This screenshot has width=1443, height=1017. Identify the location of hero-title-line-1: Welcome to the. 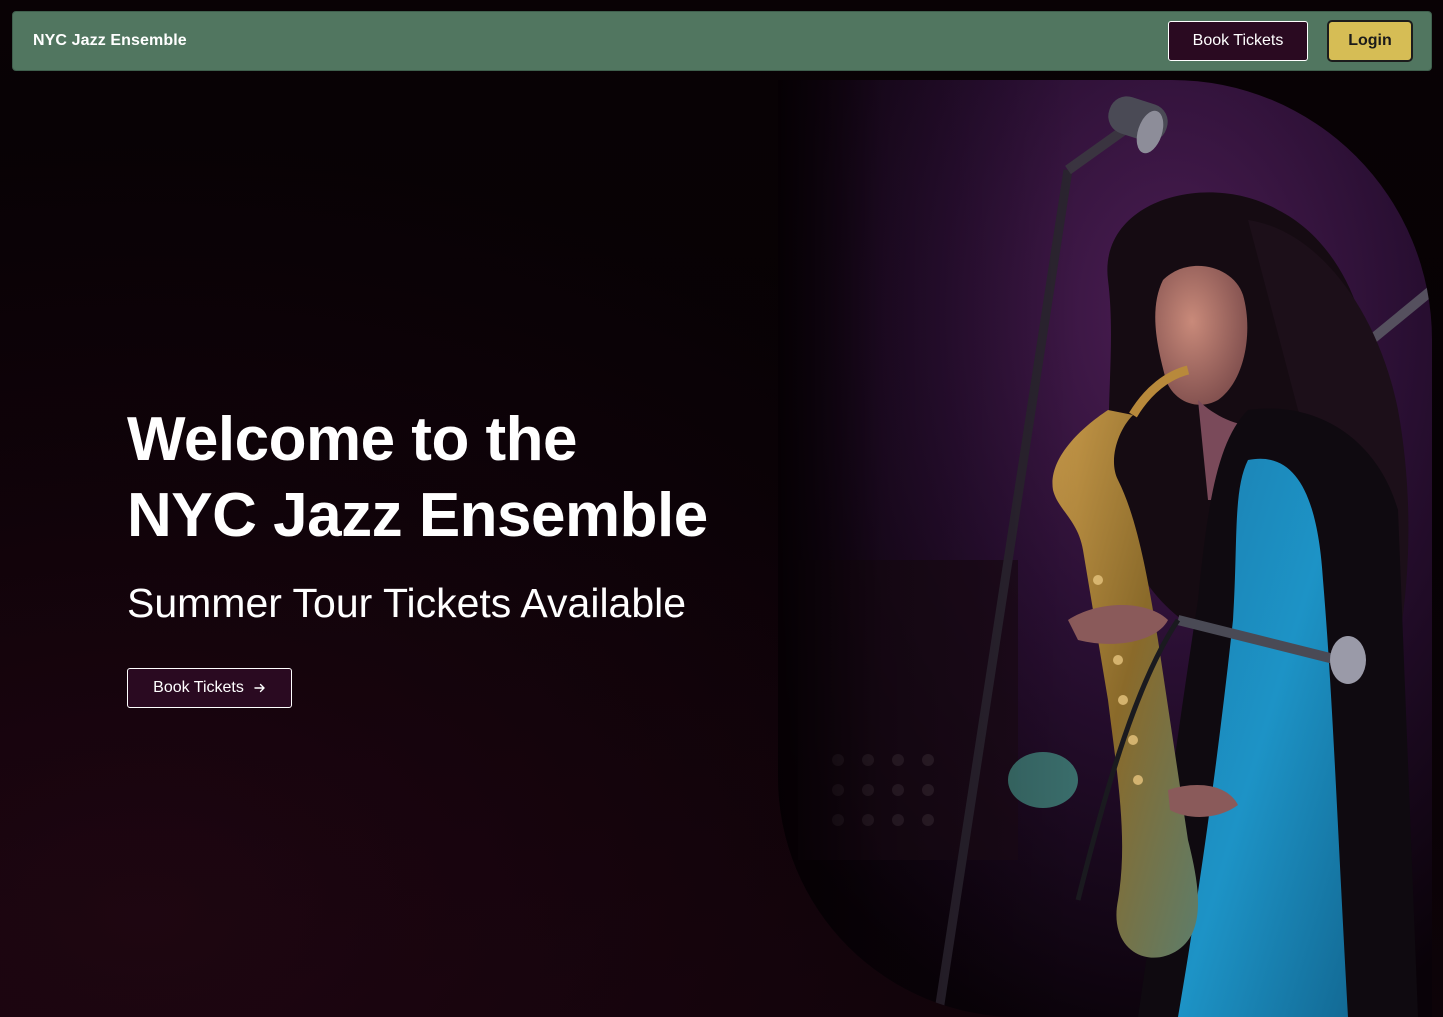
(352, 439).